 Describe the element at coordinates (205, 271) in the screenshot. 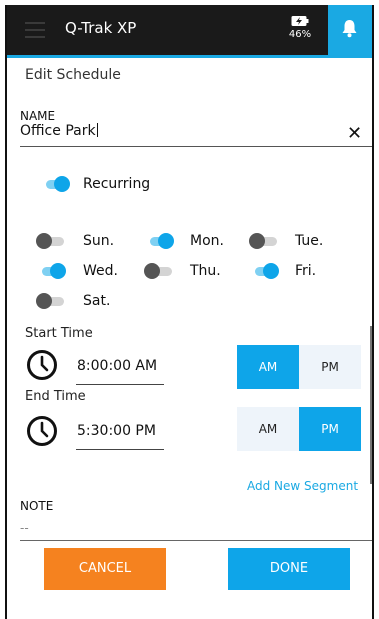

I see `day-label-thu: Thu.` at that location.